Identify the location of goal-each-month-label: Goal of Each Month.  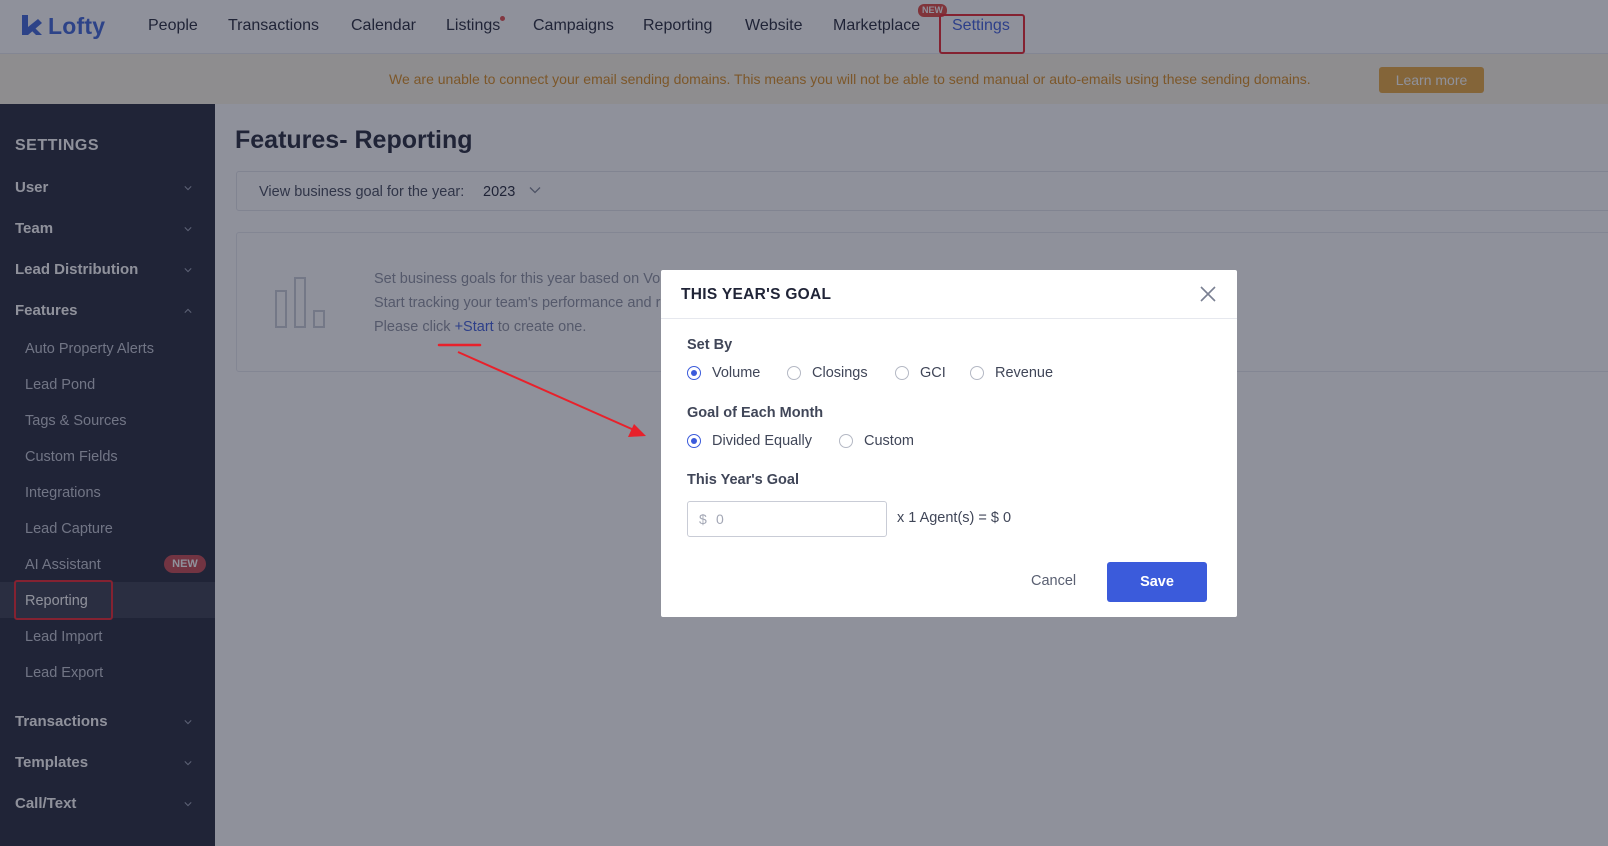
(755, 413).